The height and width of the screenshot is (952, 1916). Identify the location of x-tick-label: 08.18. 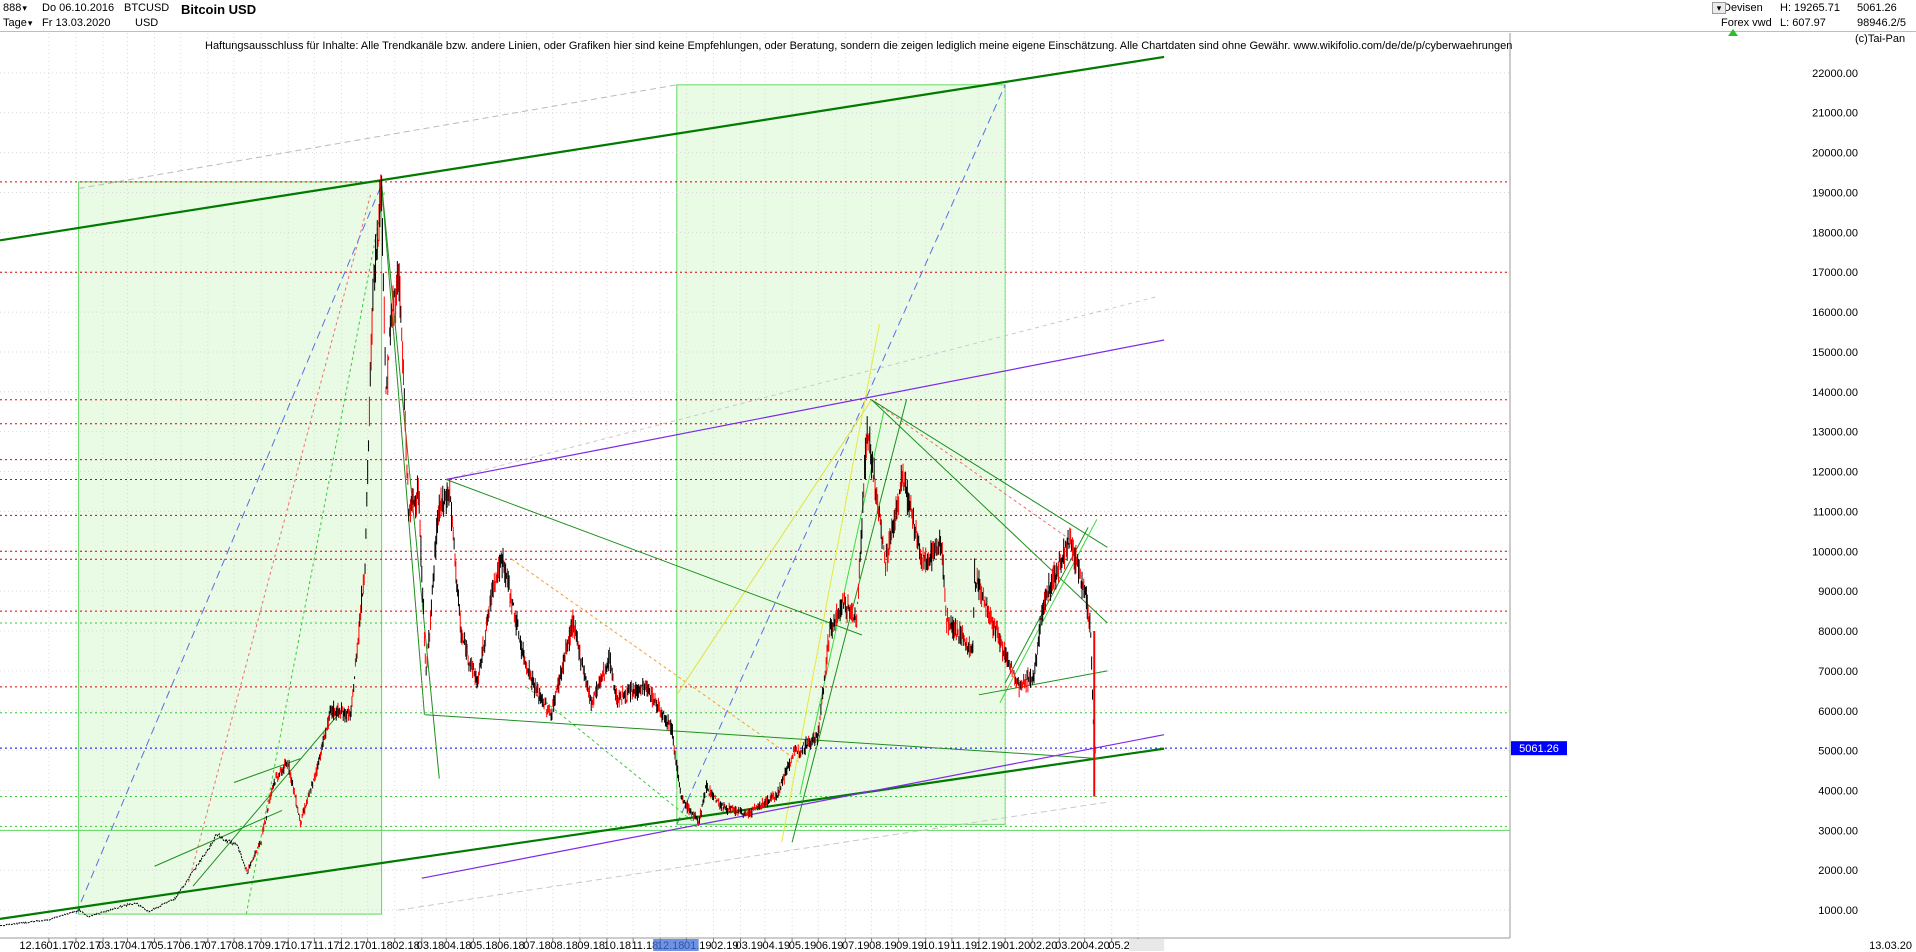
(564, 946).